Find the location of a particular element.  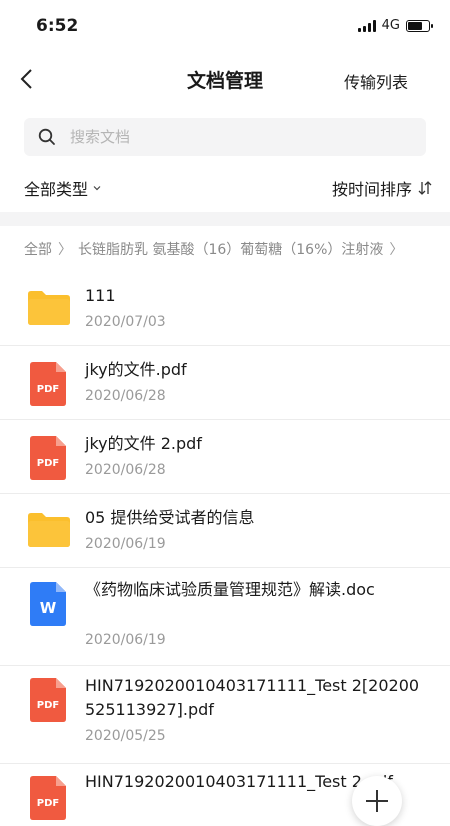

type-filter-label: 全部类型 is located at coordinates (56, 189).